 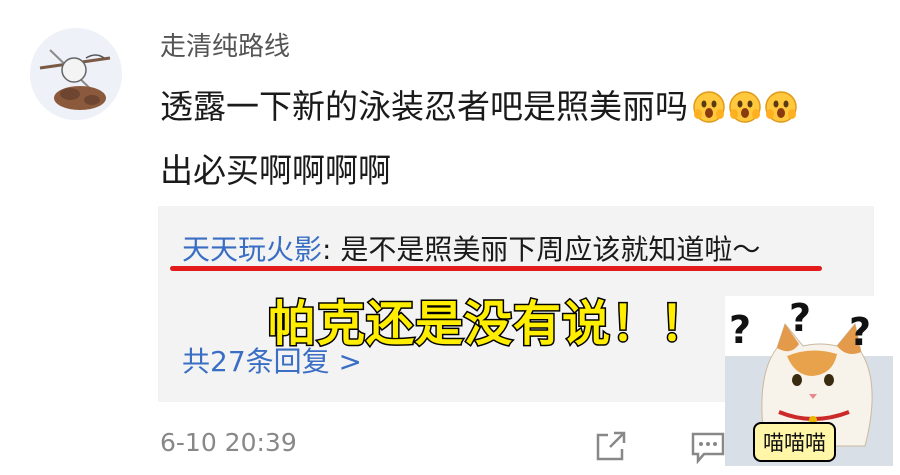 What do you see at coordinates (708, 449) in the screenshot?
I see `comment-icon` at bounding box center [708, 449].